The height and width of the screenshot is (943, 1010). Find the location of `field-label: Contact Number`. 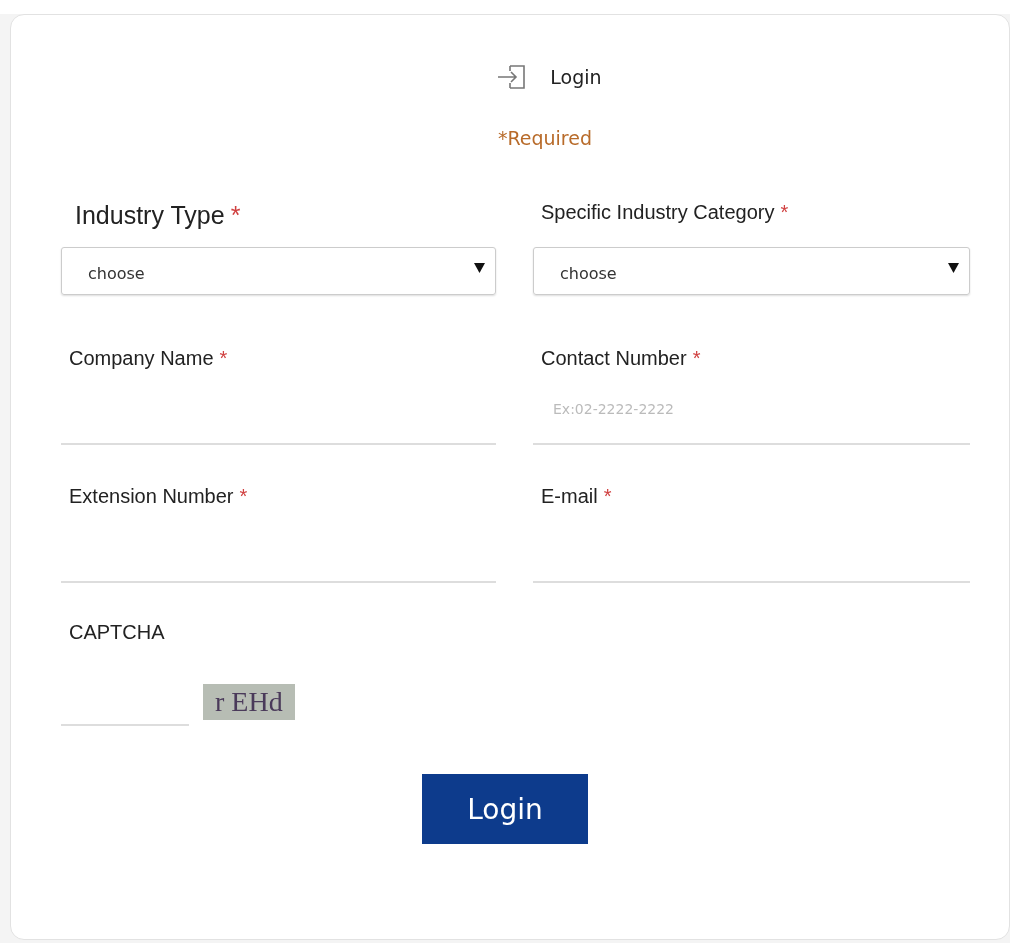

field-label: Contact Number is located at coordinates (614, 358).